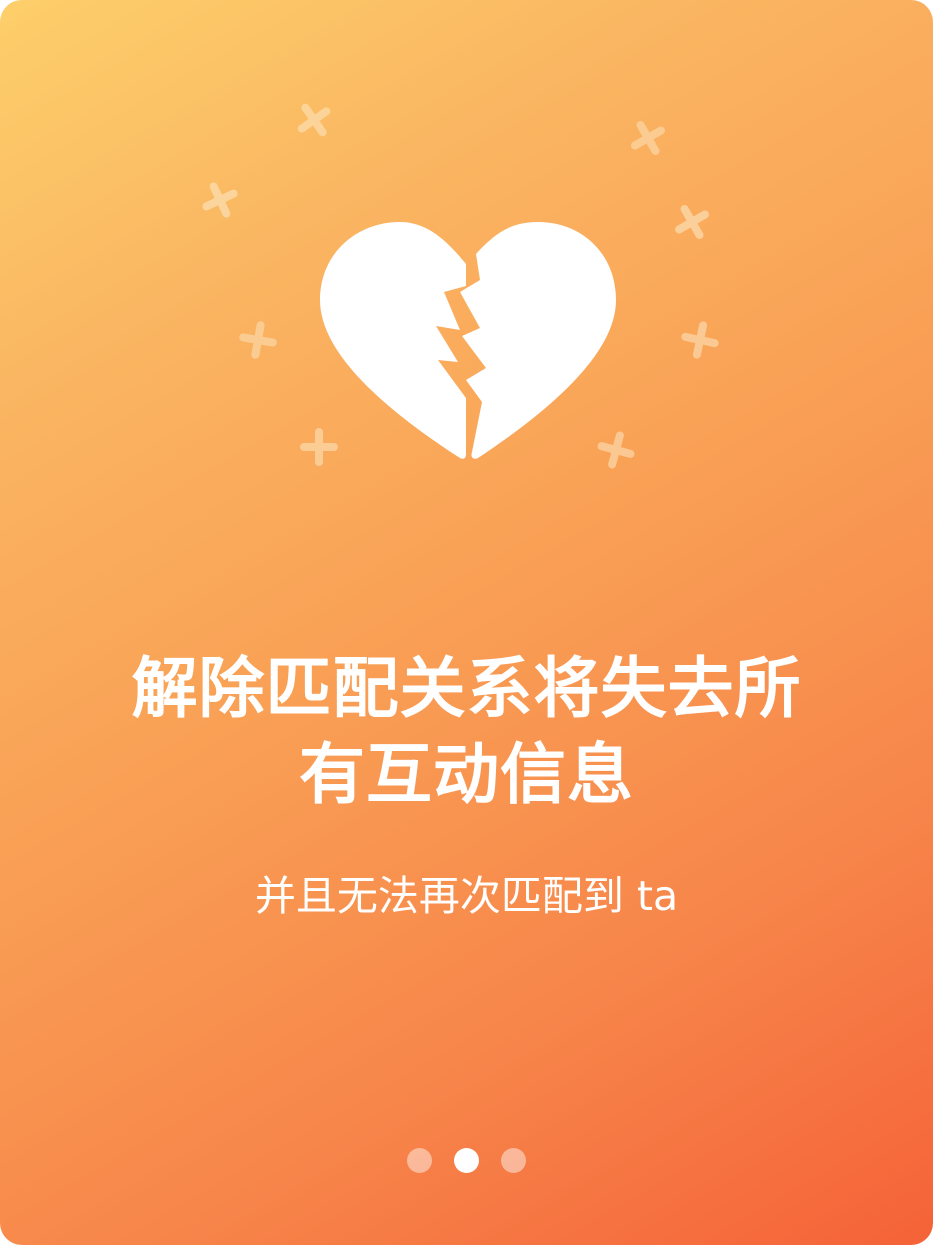  Describe the element at coordinates (470, 341) in the screenshot. I see `broken-heart-icon` at that location.